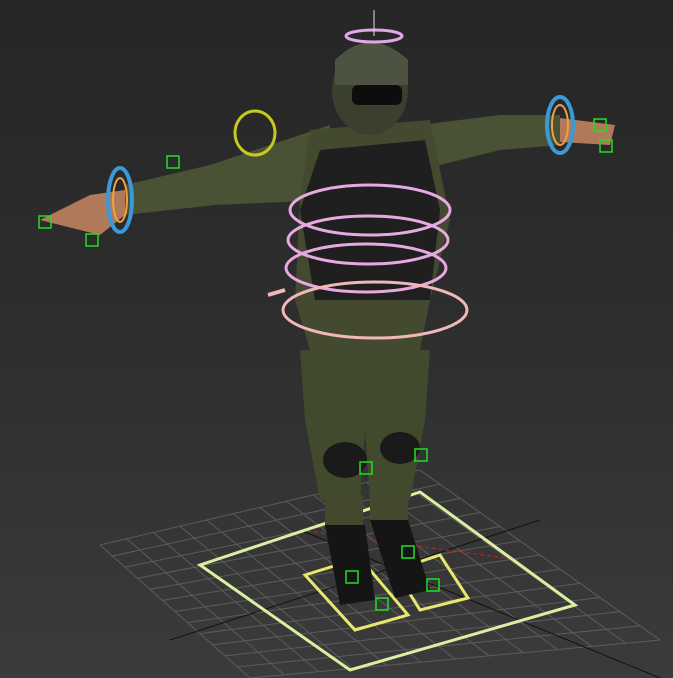  What do you see at coordinates (390, 608) in the screenshot?
I see `grid-line` at bounding box center [390, 608].